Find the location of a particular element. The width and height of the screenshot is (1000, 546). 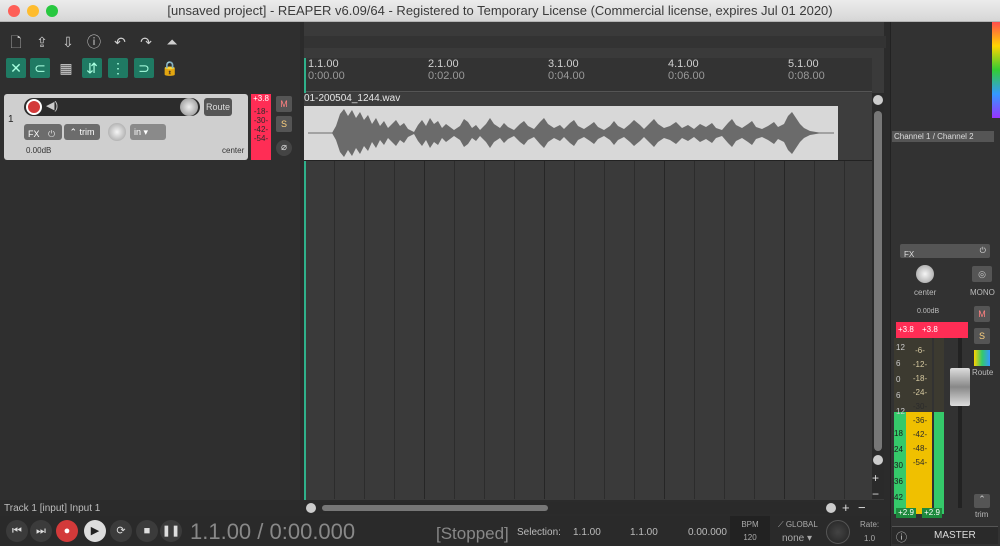

master-meter-right is located at coordinates (939, 426).